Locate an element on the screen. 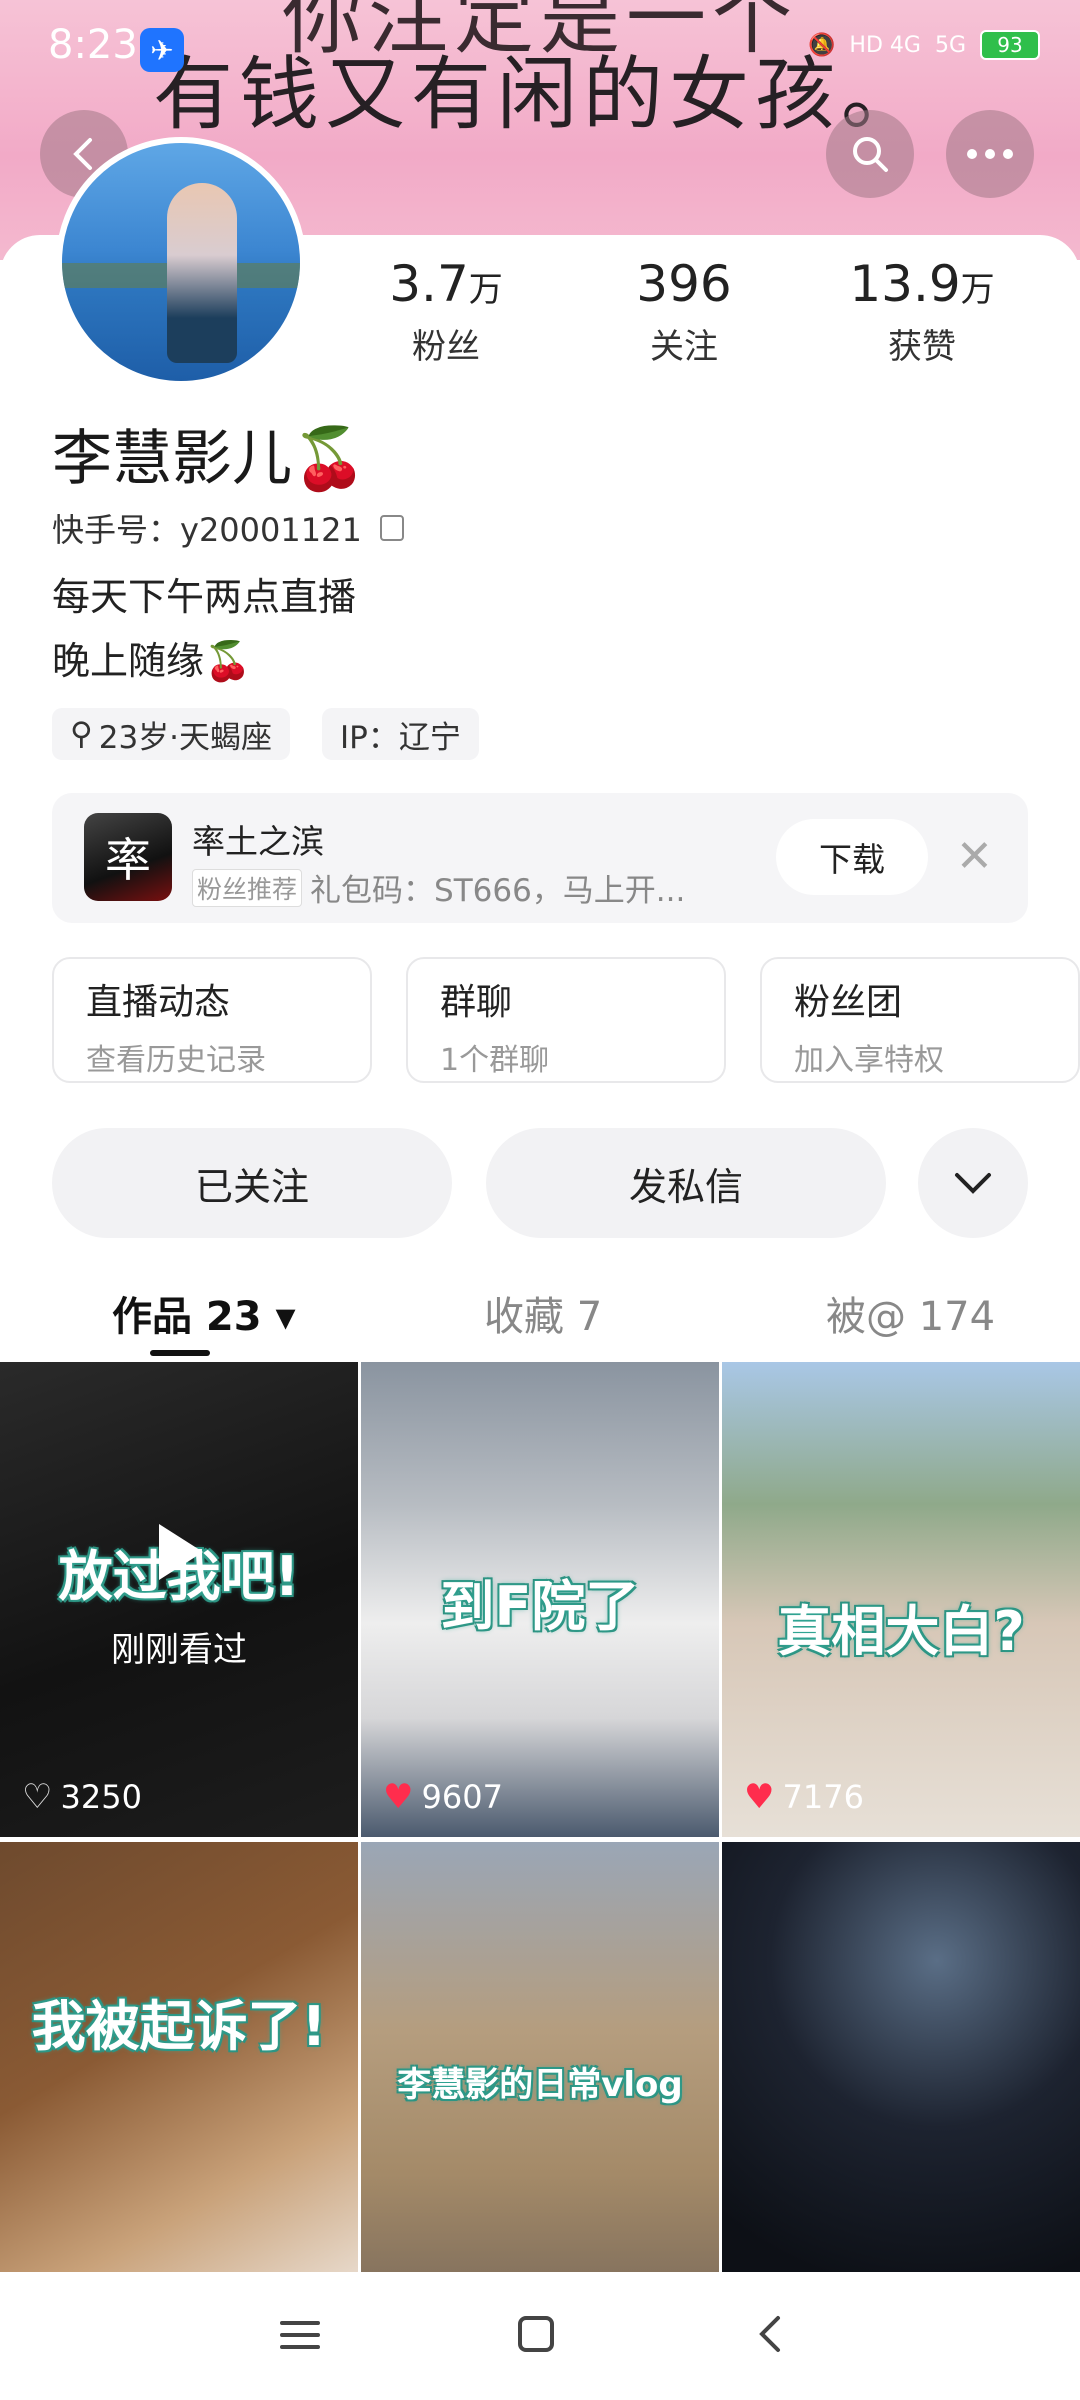  profile-stats: 3.7万 粉丝 396 关注 13.9万 获赞 is located at coordinates (540, 320).